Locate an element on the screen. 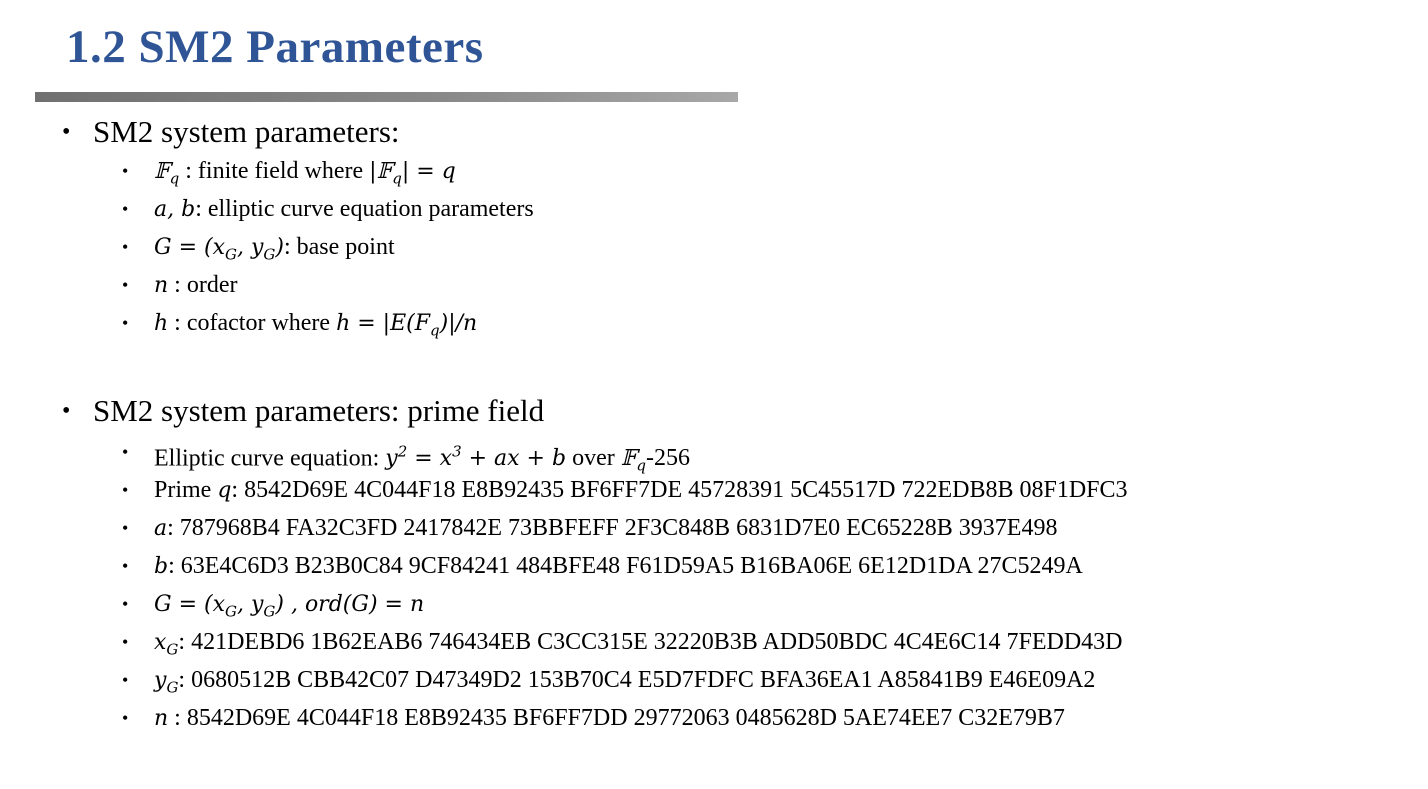 Image resolution: width=1428 pixels, height=789 pixels. item-text: : order is located at coordinates (203, 285).